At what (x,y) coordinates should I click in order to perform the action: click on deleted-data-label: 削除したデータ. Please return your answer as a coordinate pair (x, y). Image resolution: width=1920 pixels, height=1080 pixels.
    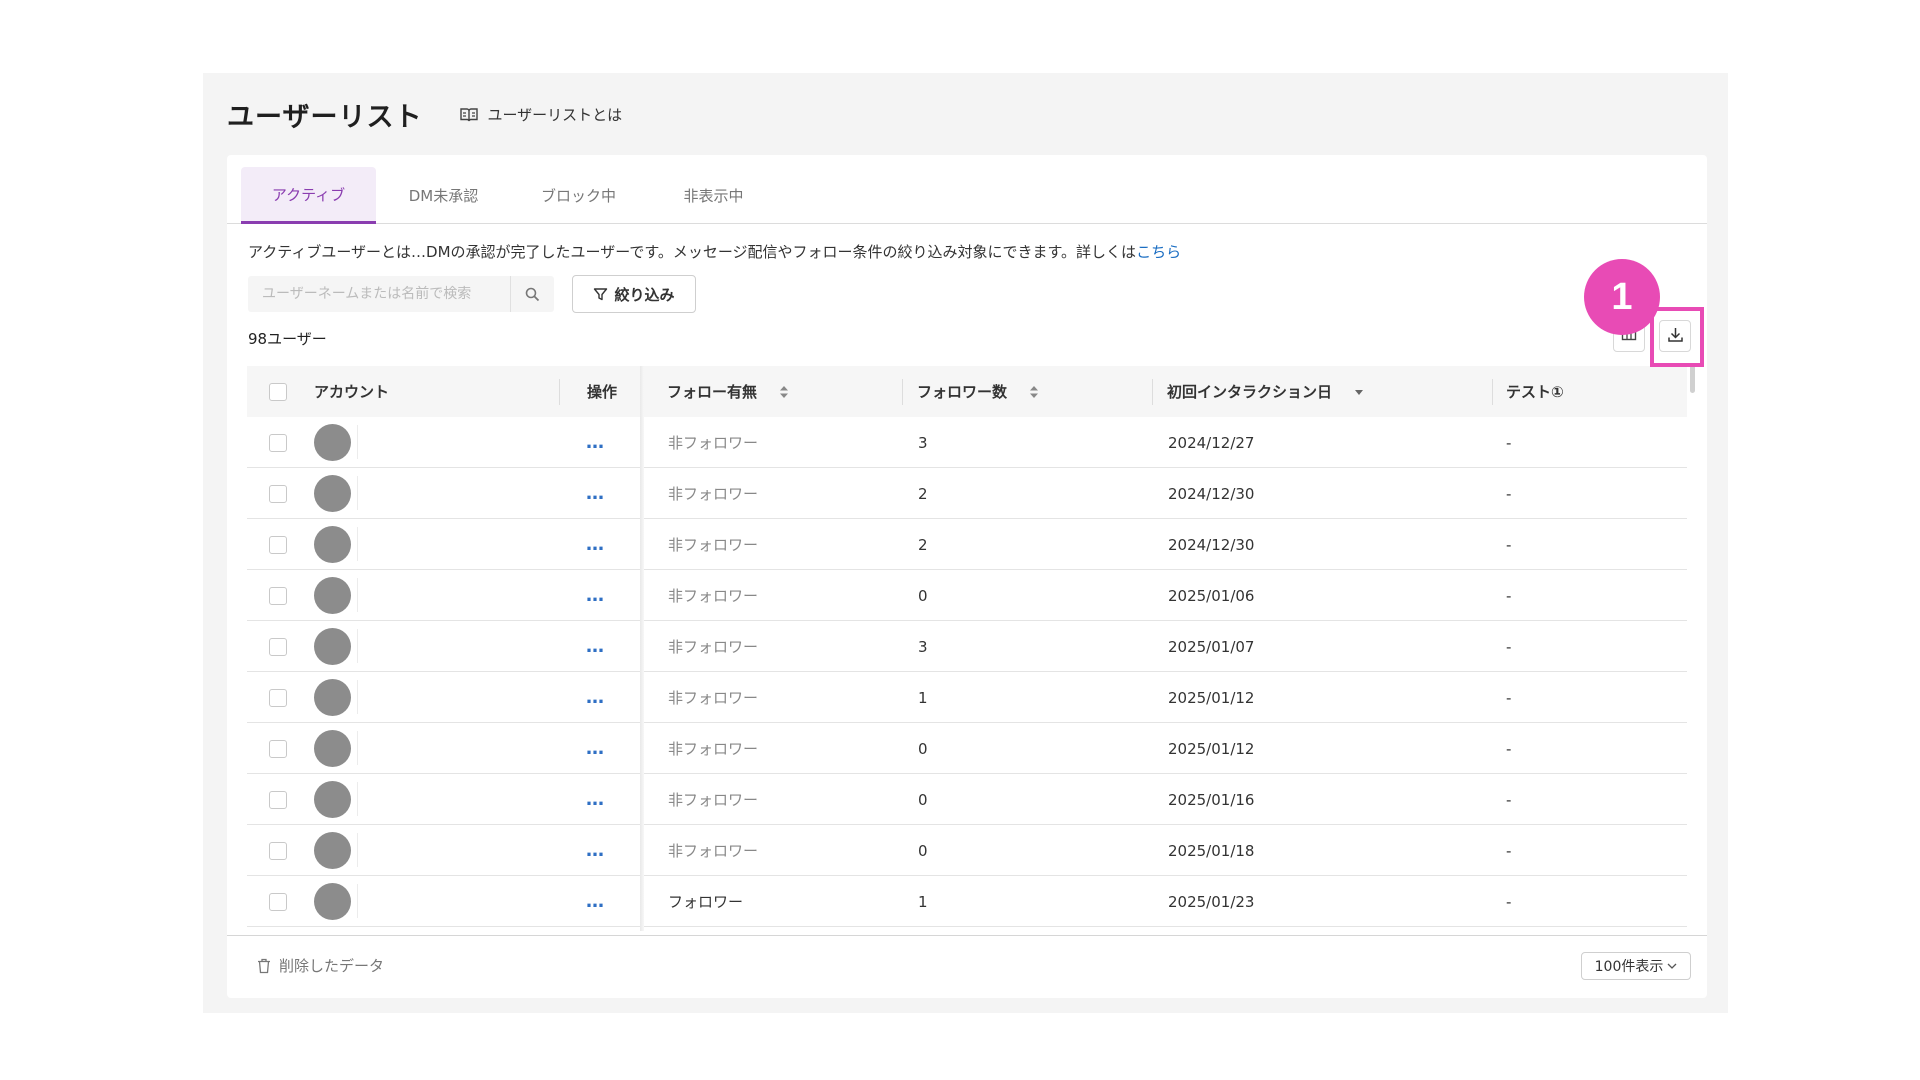
    Looking at the image, I should click on (332, 966).